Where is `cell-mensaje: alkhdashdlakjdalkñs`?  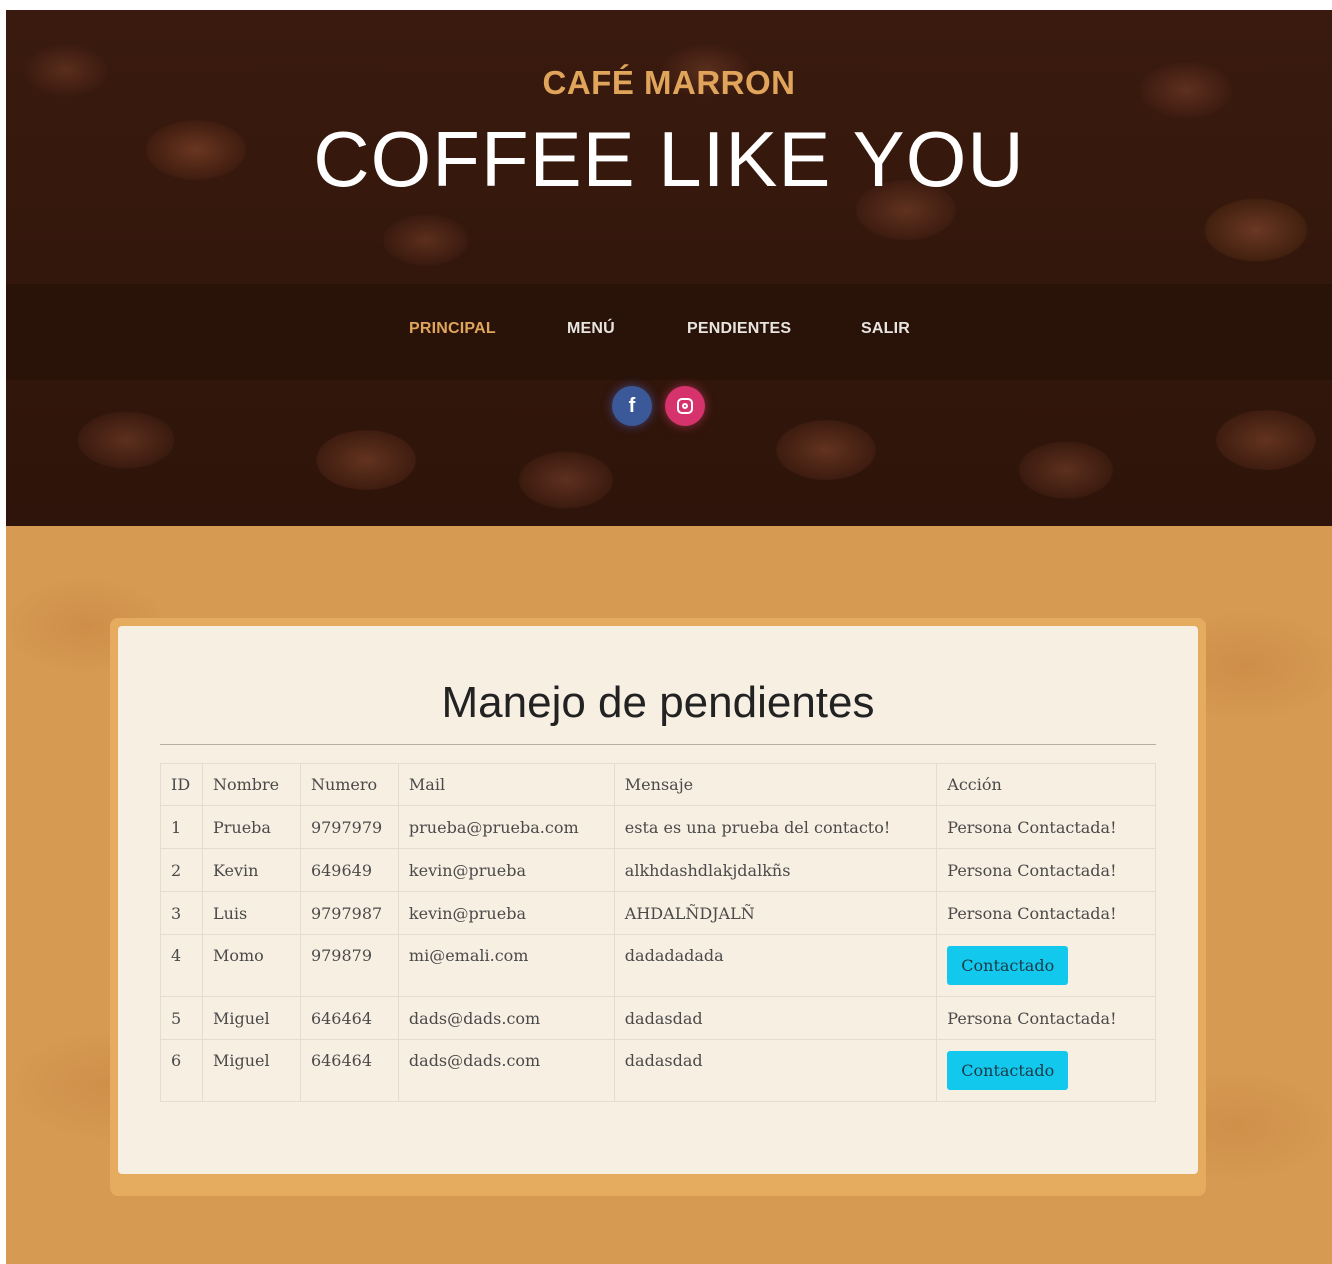
cell-mensaje: alkhdashdlakjdalkñs is located at coordinates (775, 870).